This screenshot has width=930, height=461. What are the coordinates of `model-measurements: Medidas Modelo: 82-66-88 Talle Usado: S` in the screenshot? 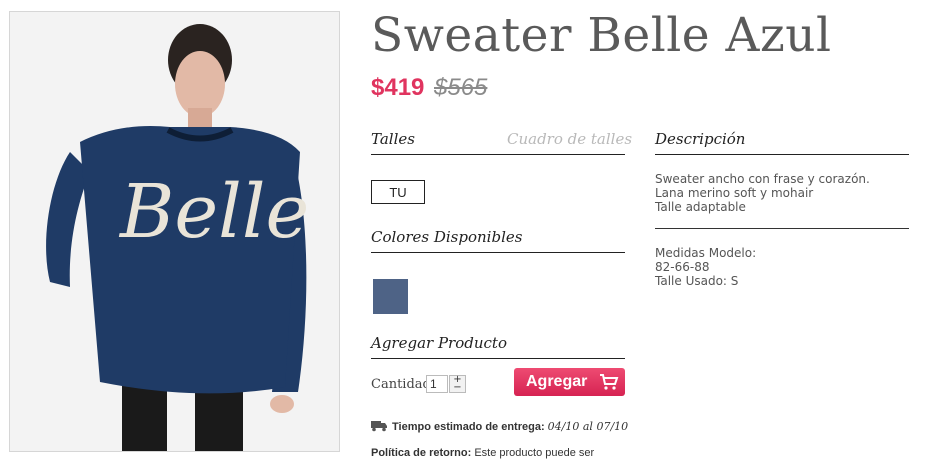 It's located at (705, 267).